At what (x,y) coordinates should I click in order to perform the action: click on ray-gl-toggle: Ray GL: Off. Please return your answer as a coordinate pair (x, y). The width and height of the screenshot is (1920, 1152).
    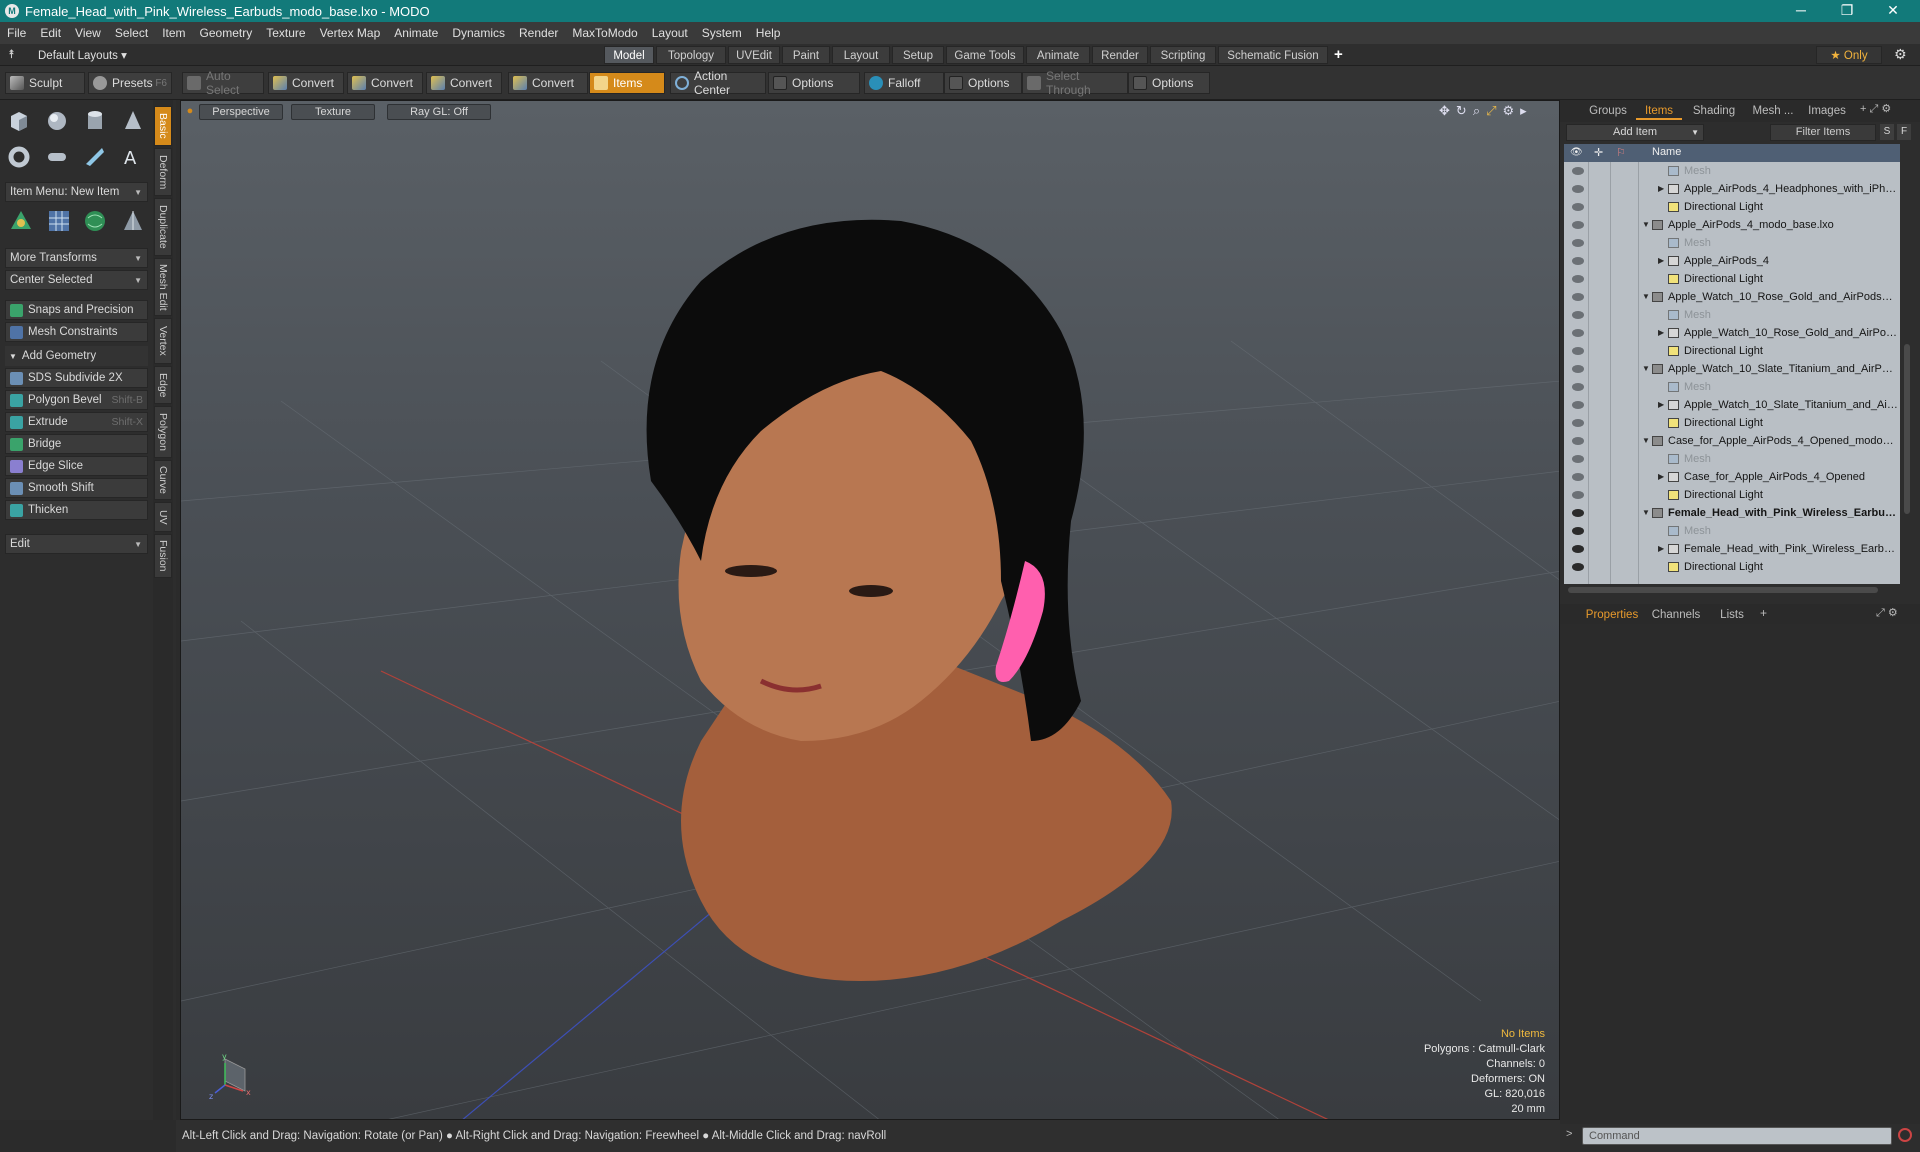
    Looking at the image, I should click on (439, 112).